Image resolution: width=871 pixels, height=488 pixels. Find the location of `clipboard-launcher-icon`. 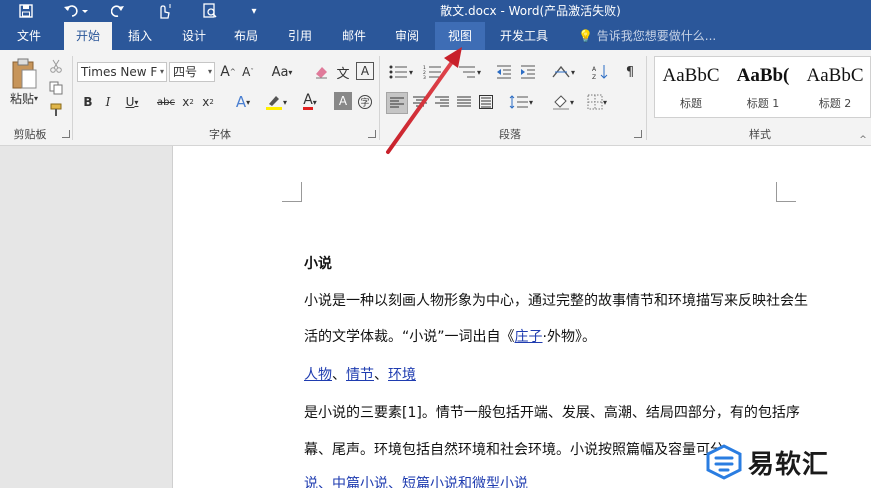

clipboard-launcher-icon is located at coordinates (66, 134).